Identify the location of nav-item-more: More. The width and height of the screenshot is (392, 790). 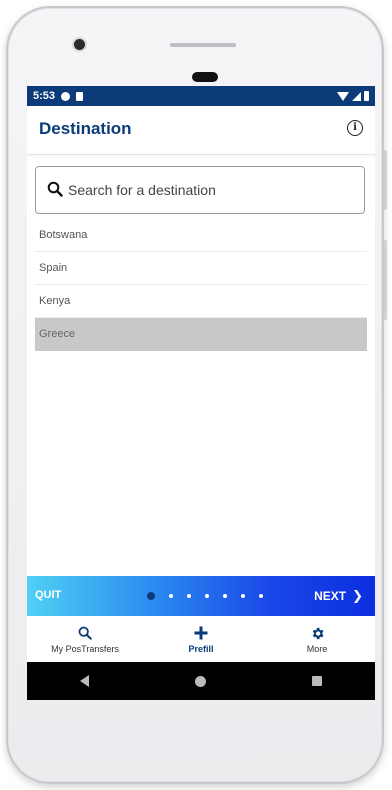
(317, 639).